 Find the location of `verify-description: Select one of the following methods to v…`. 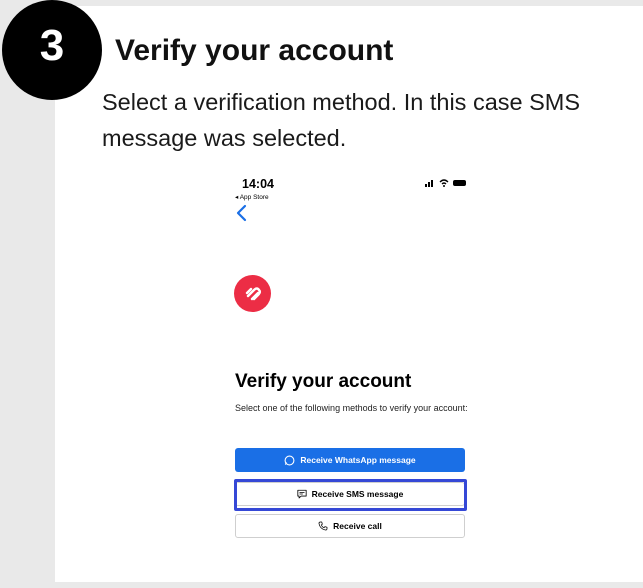

verify-description: Select one of the following methods to v… is located at coordinates (351, 408).